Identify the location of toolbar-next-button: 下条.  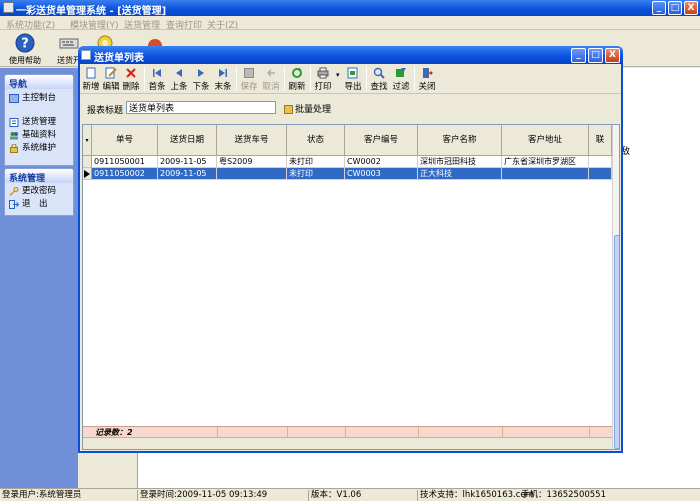
(201, 80).